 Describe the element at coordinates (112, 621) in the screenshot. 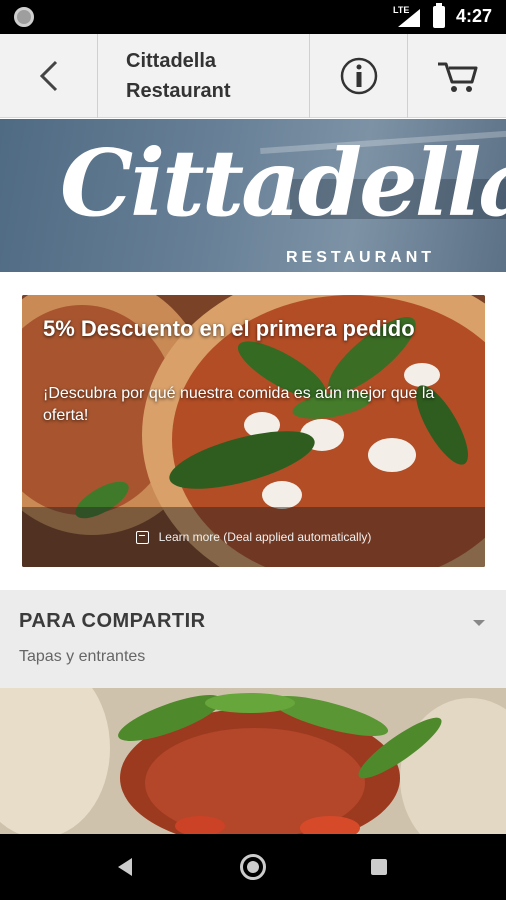

I see `category-title: PARA COMPARTIR` at that location.